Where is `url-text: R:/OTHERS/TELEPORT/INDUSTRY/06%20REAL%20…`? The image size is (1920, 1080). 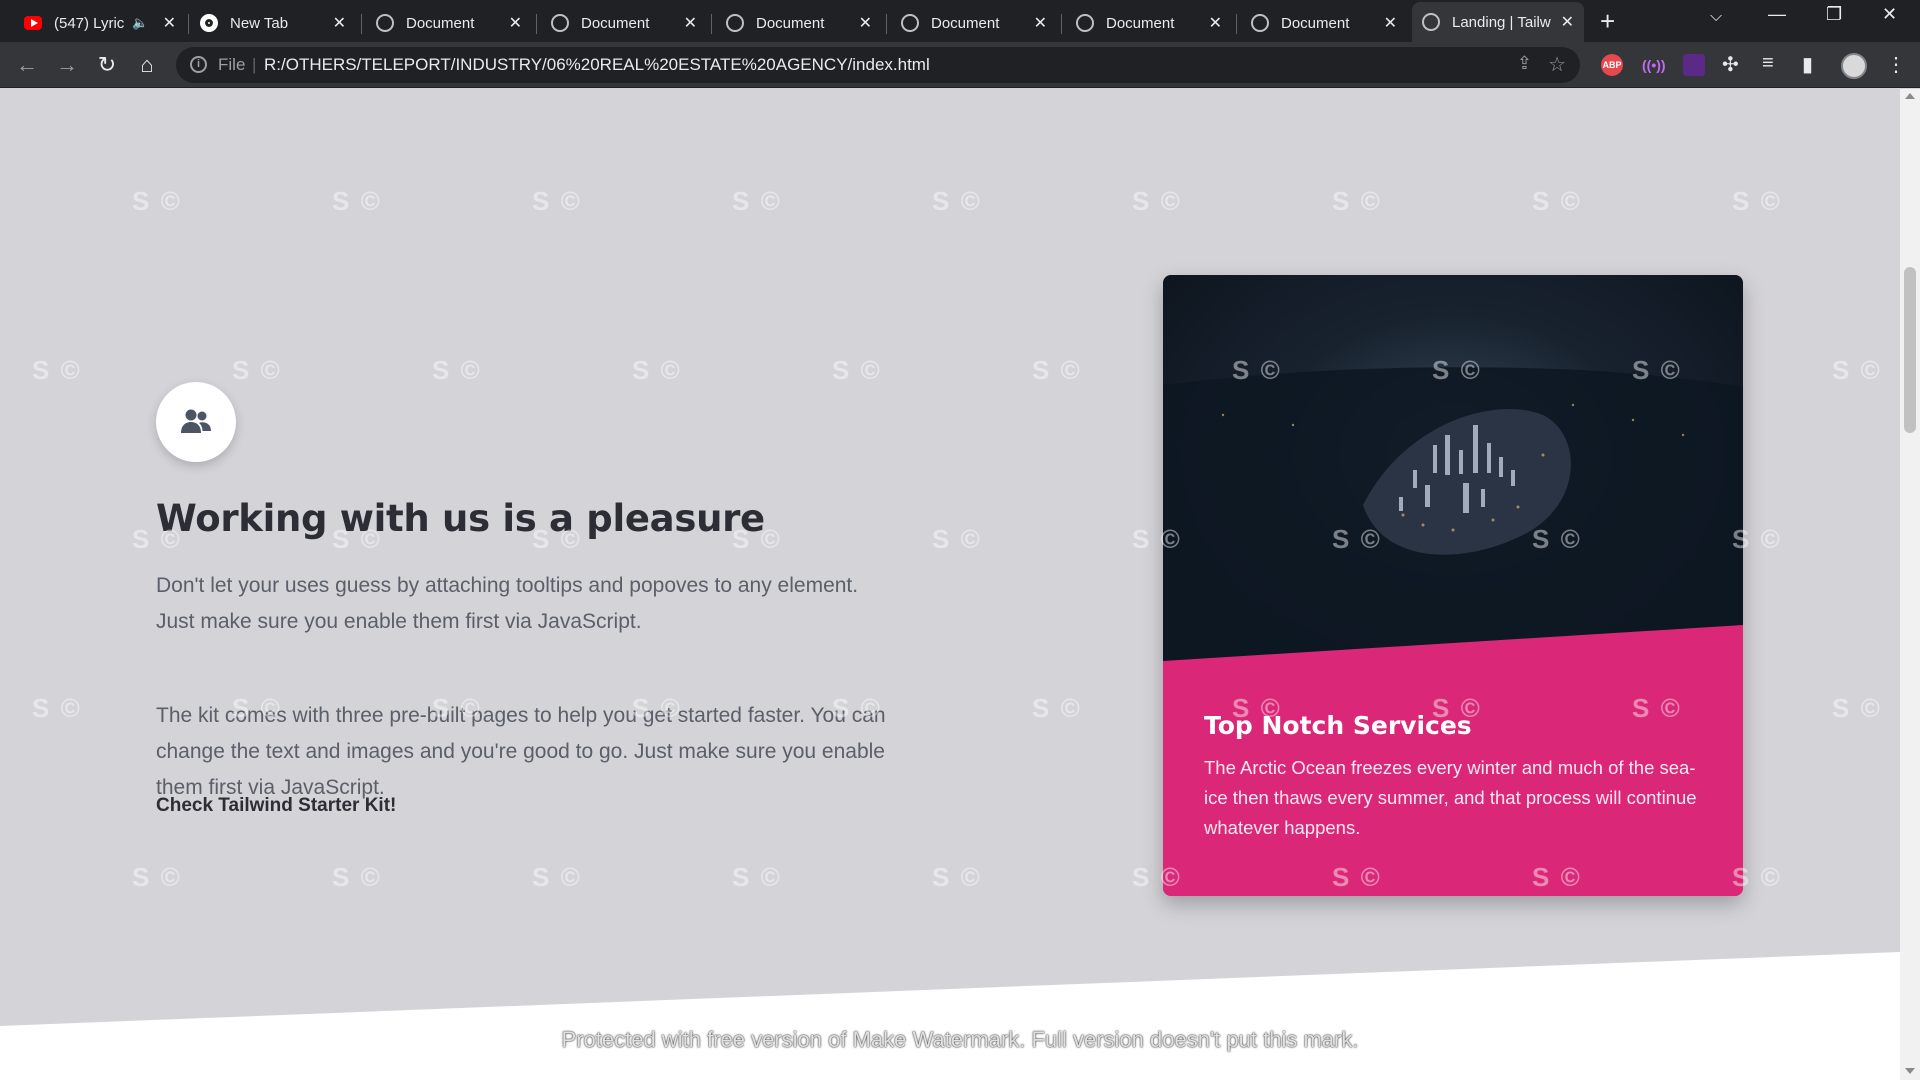
url-text: R:/OTHERS/TELEPORT/INDUSTRY/06%20REAL%20… is located at coordinates (597, 65).